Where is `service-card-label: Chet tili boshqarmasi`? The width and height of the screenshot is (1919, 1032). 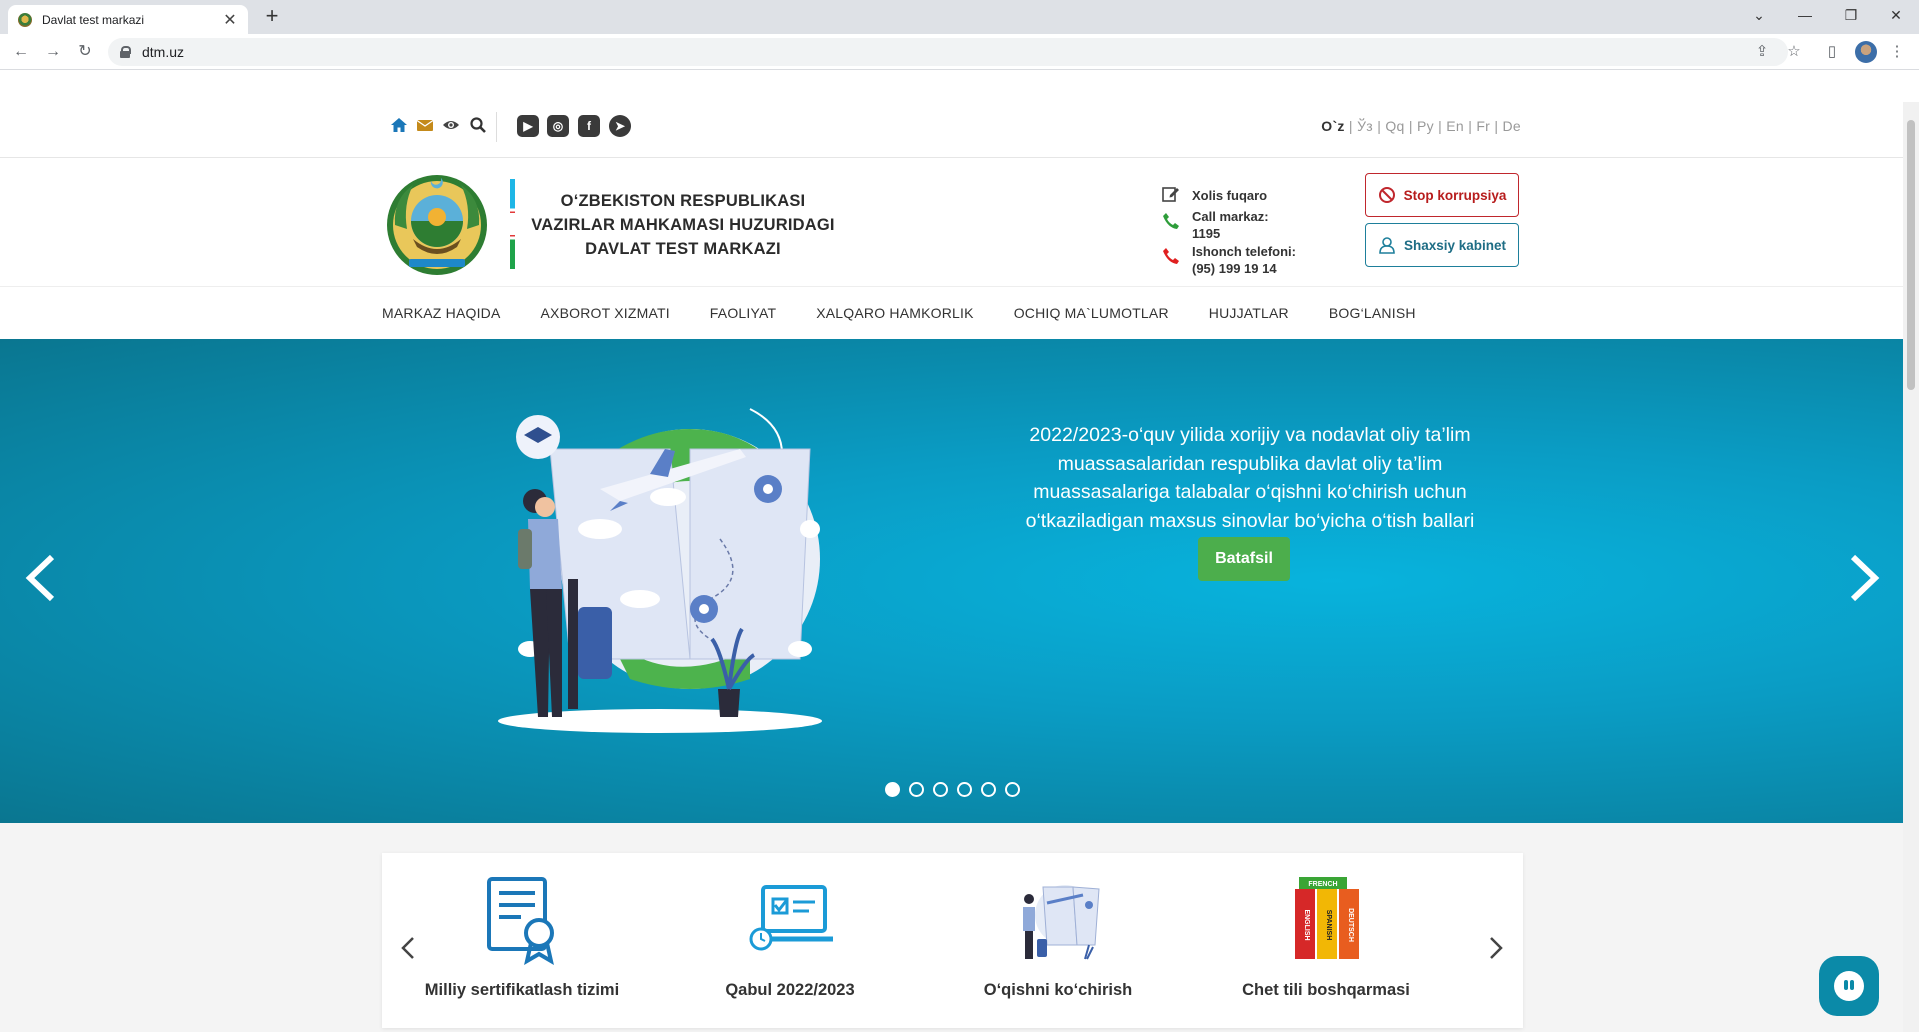 service-card-label: Chet tili boshqarmasi is located at coordinates (1326, 990).